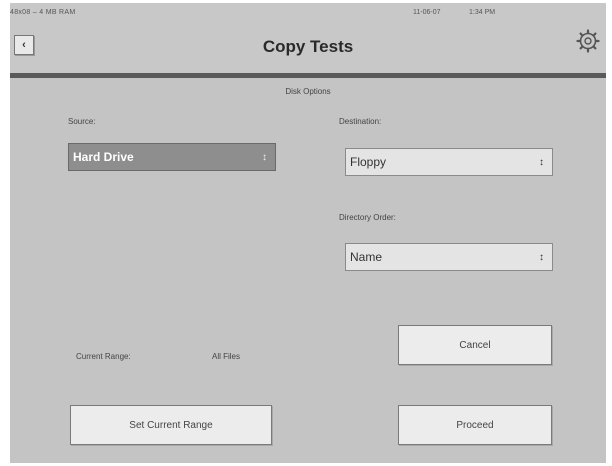  What do you see at coordinates (475, 345) in the screenshot?
I see `cancel-button: Cancel` at bounding box center [475, 345].